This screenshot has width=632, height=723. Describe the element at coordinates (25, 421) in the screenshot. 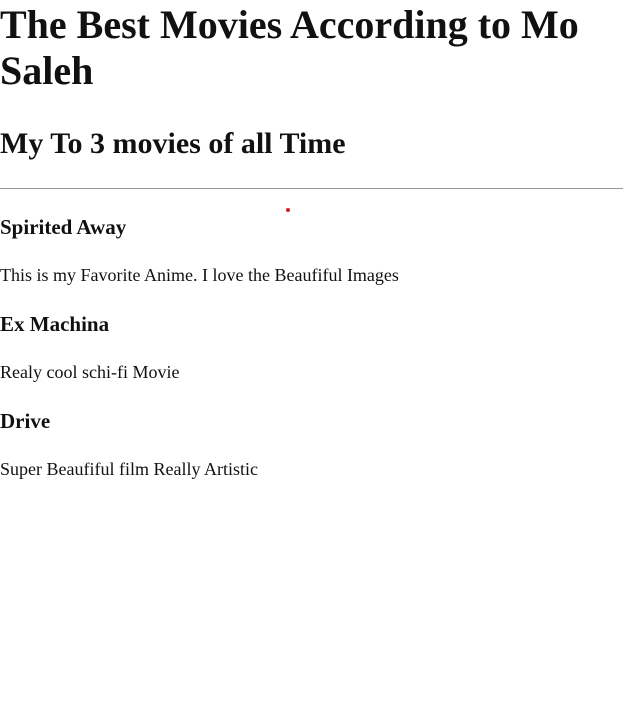

I see `movie-title-drive: Drive` at that location.